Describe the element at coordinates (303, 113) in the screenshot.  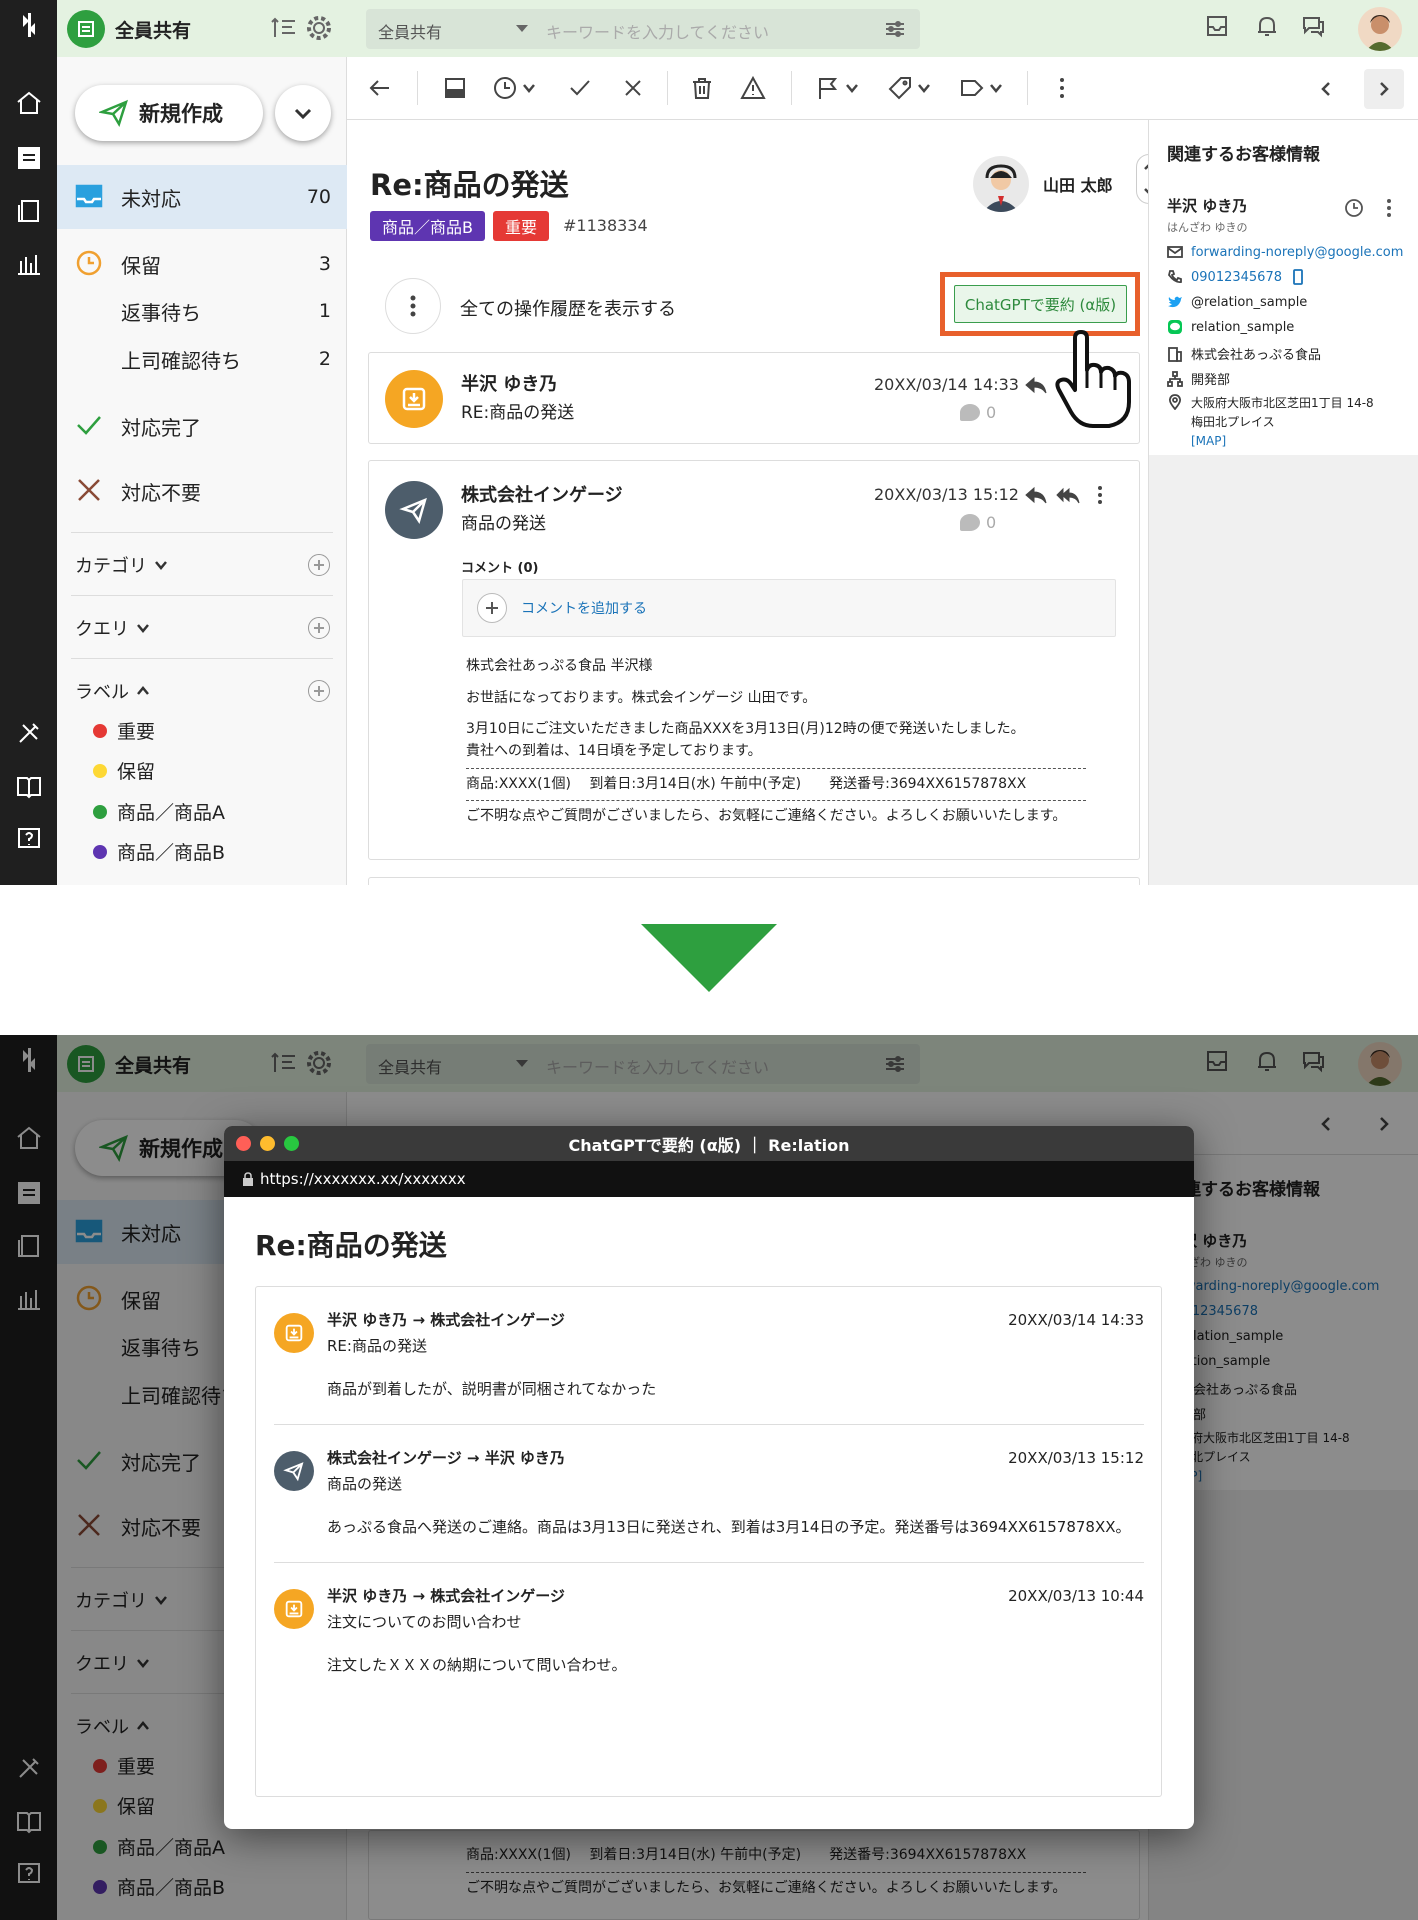
I see `new-menu-button` at that location.